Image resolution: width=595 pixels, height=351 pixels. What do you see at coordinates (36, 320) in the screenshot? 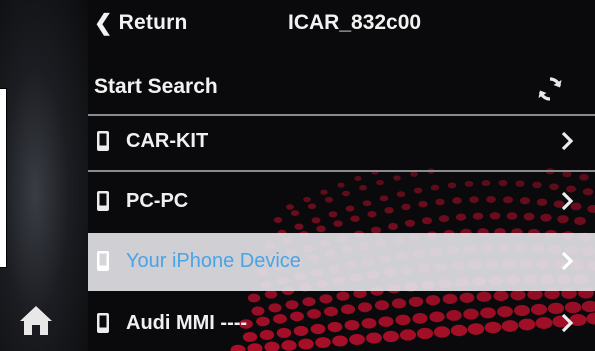
I see `home-icon` at bounding box center [36, 320].